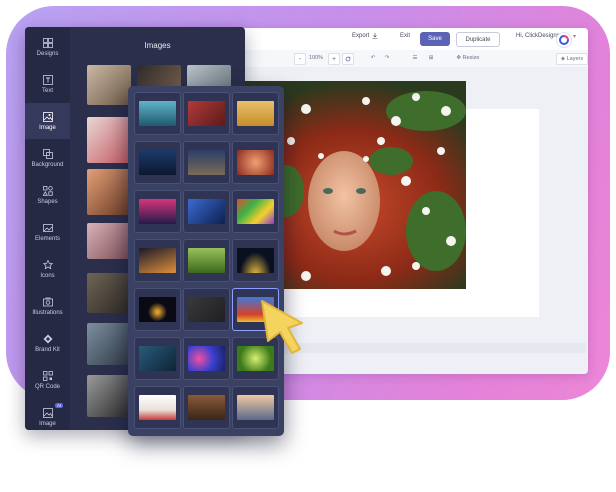  What do you see at coordinates (47, 275) in the screenshot?
I see `sidebar-item-label: Icons` at bounding box center [47, 275].